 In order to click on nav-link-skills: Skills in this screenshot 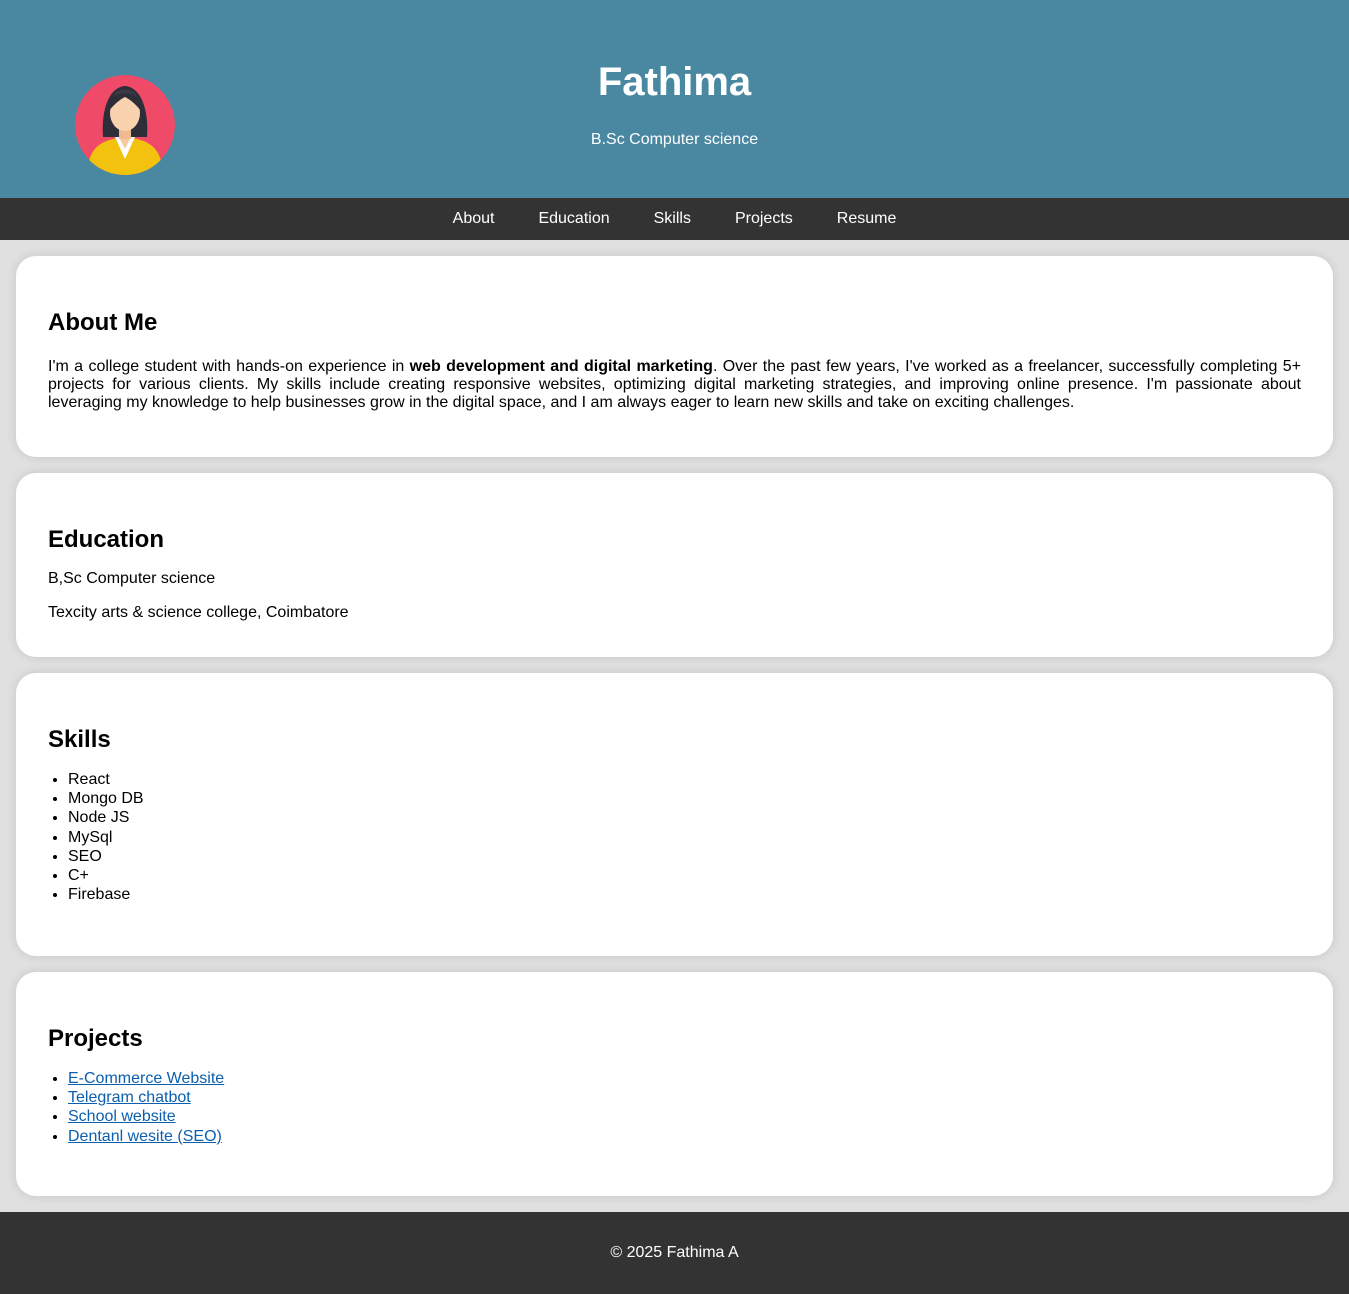, I will do `click(672, 219)`.